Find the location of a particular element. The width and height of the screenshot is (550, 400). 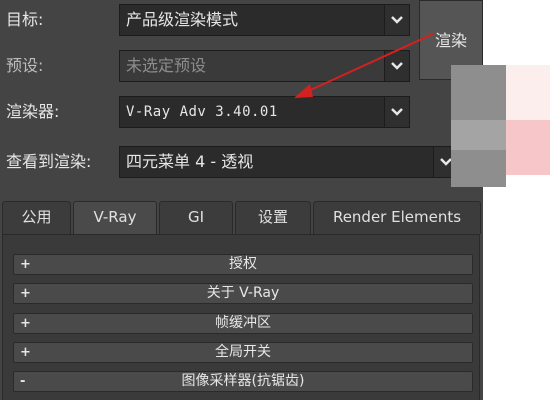

red-arrow-annotation is located at coordinates (364, 65).